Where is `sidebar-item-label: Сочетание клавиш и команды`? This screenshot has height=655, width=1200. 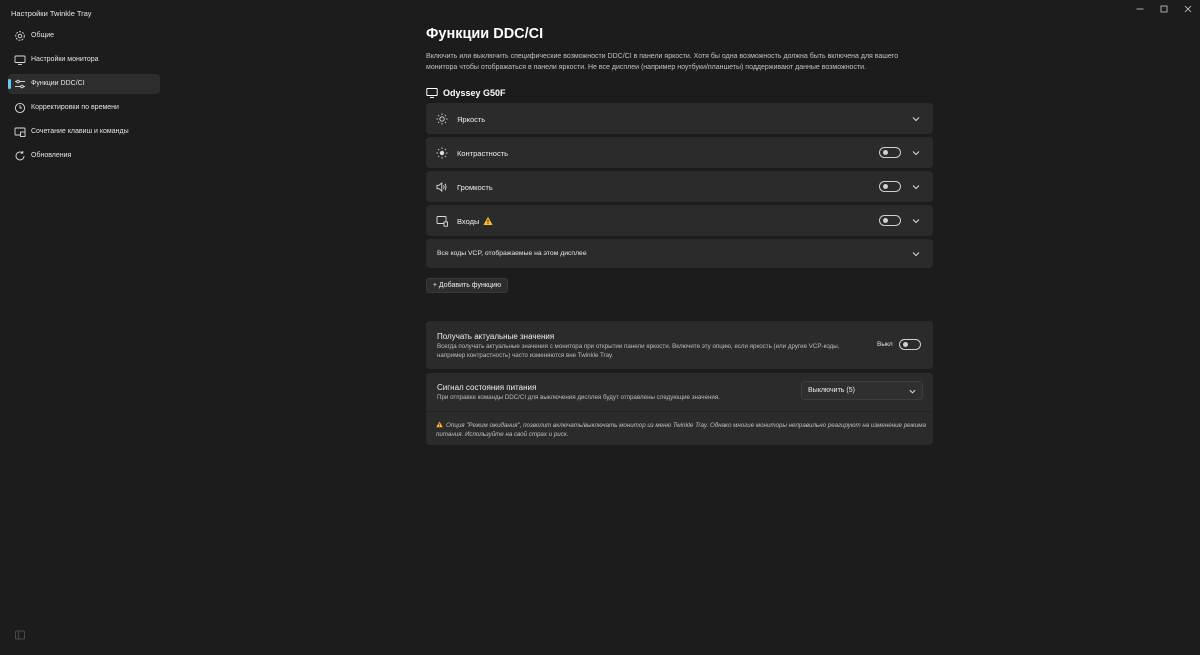 sidebar-item-label: Сочетание клавиш и команды is located at coordinates (80, 131).